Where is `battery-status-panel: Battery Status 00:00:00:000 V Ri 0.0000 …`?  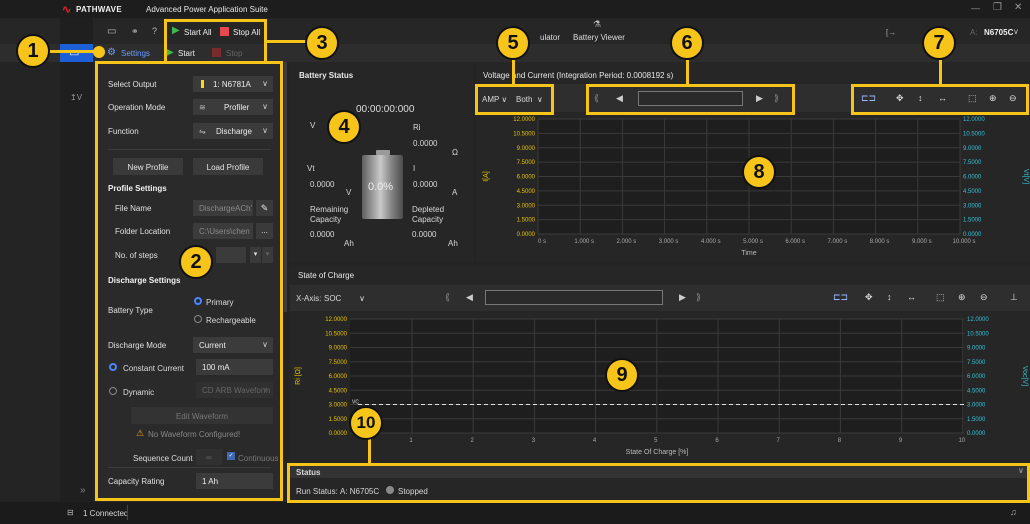 battery-status-panel: Battery Status 00:00:00:000 V Ri 0.0000 … is located at coordinates (382, 162).